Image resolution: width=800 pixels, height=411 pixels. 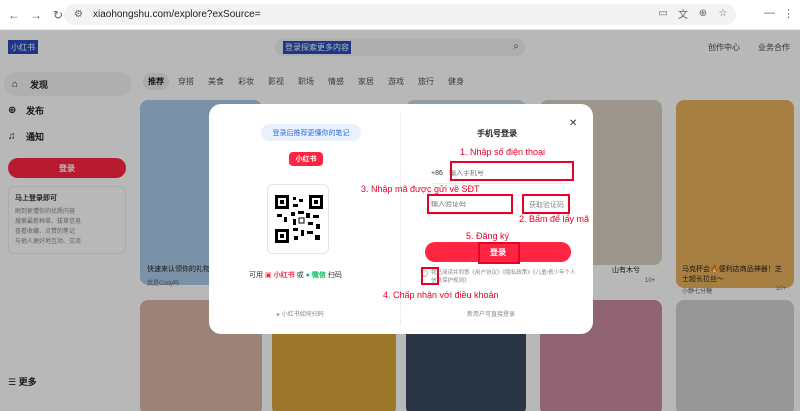 What do you see at coordinates (334, 275) in the screenshot?
I see `scan-suffix: 扫码` at bounding box center [334, 275].